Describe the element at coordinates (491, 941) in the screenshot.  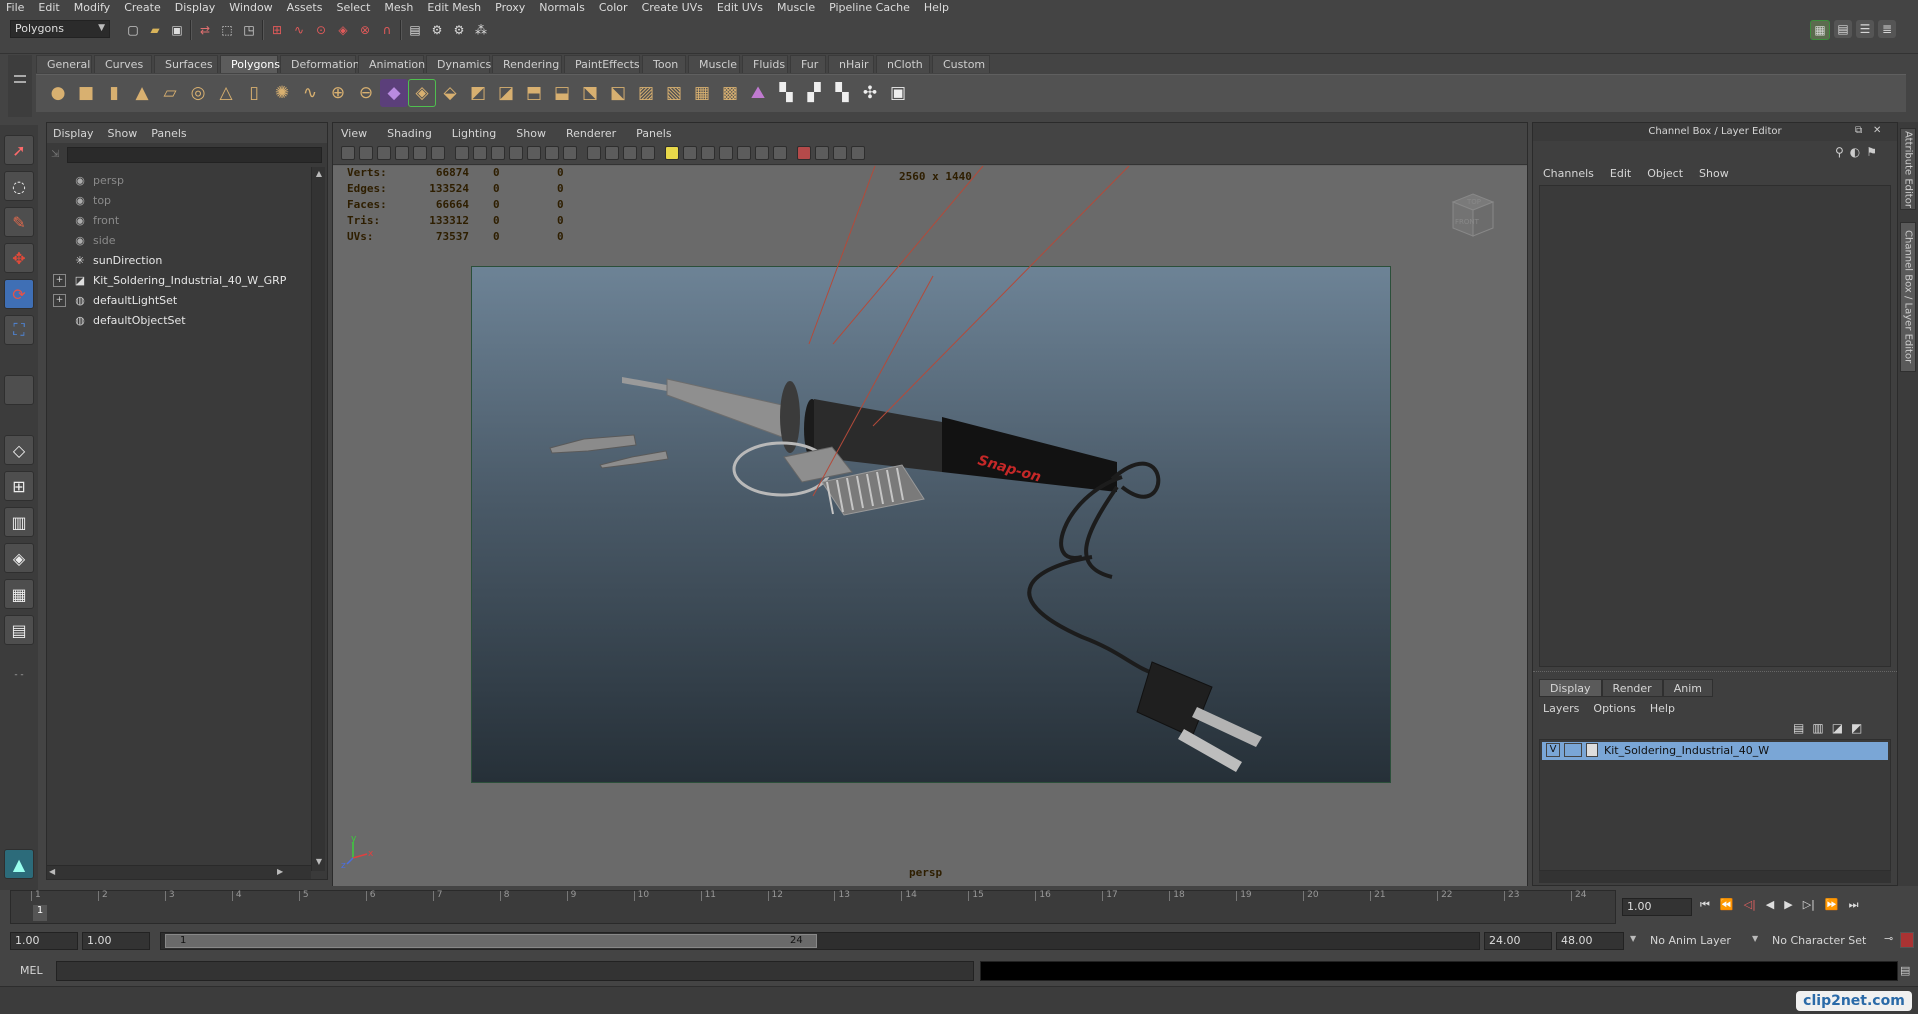
I see `range-slider-handle: 1 24` at that location.